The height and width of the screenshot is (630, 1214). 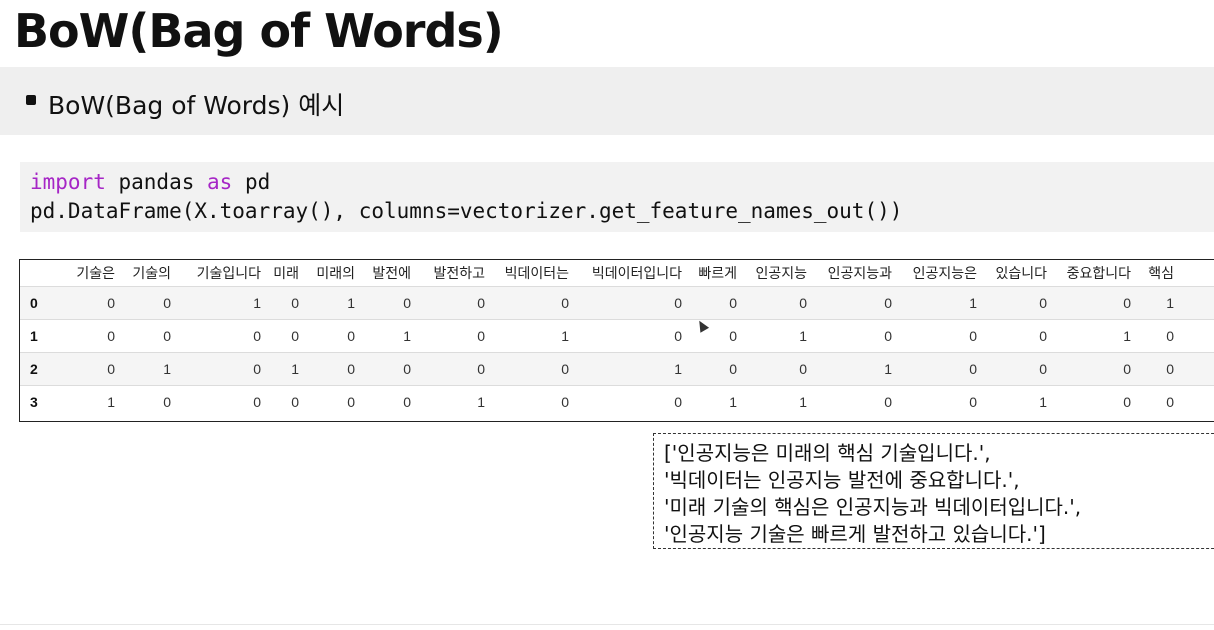 What do you see at coordinates (33, 303) in the screenshot?
I see `row-index: 0` at bounding box center [33, 303].